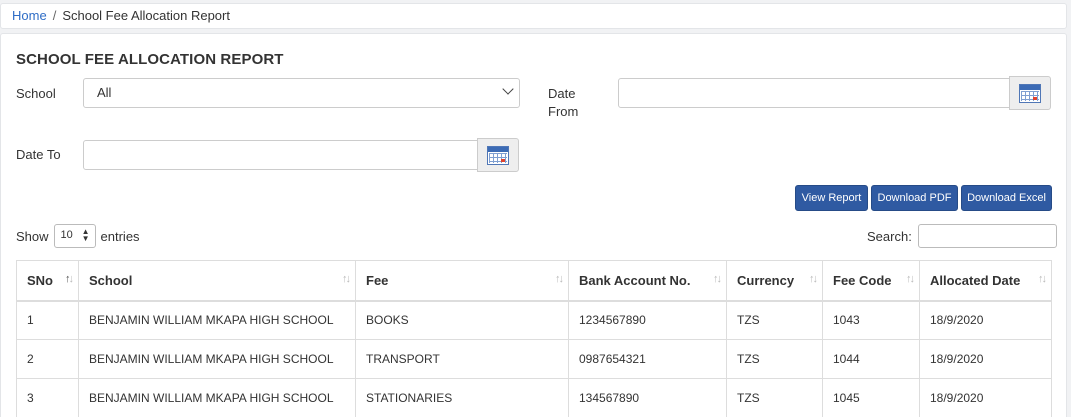  What do you see at coordinates (38, 154) in the screenshot?
I see `date-to-label: Date To` at bounding box center [38, 154].